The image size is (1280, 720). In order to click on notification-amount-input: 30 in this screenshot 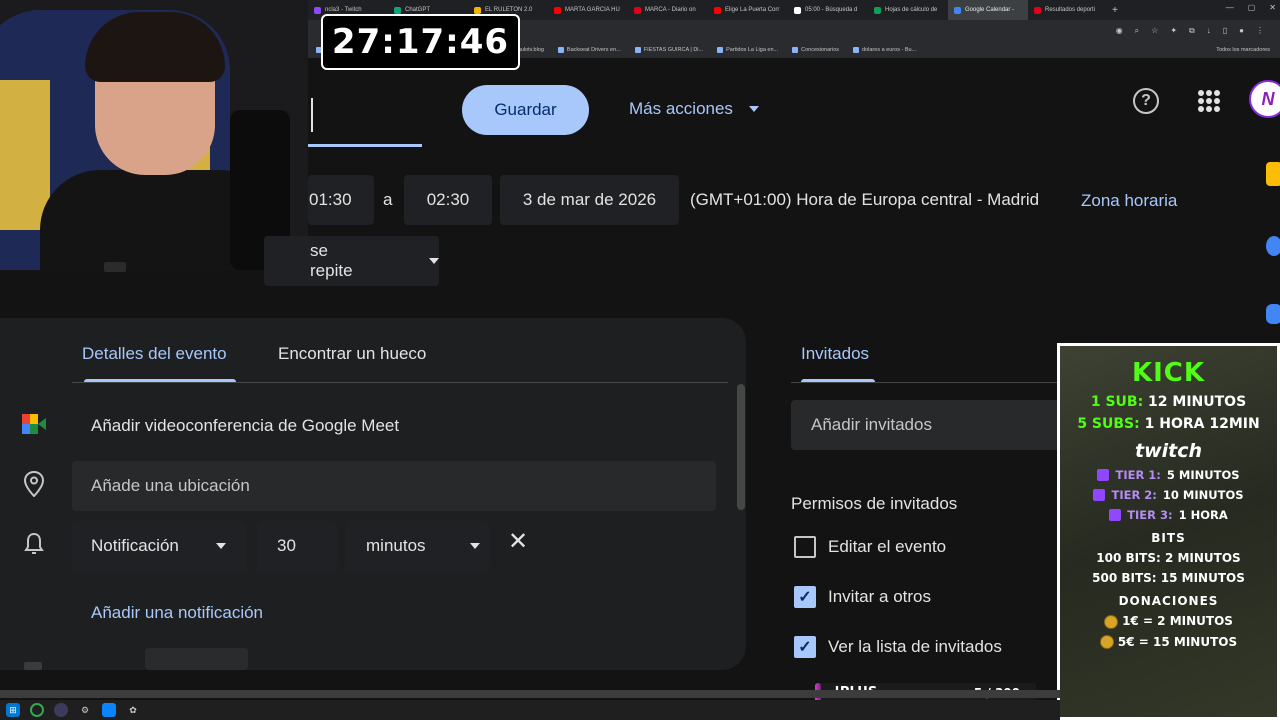, I will do `click(297, 546)`.